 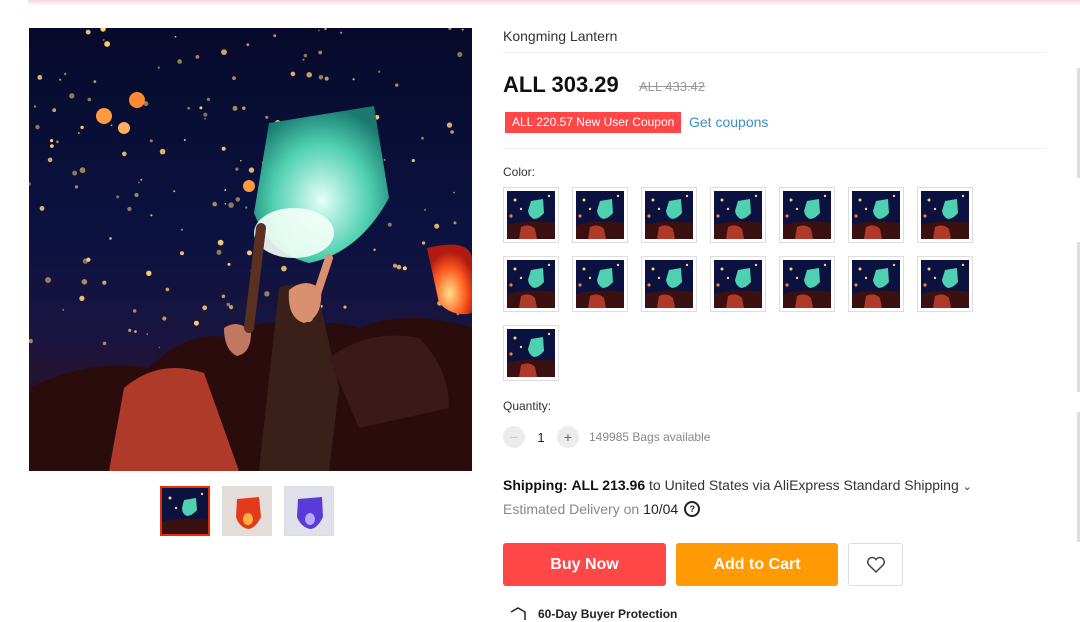 I want to click on current-price: ALL 303.29, so click(x=561, y=84).